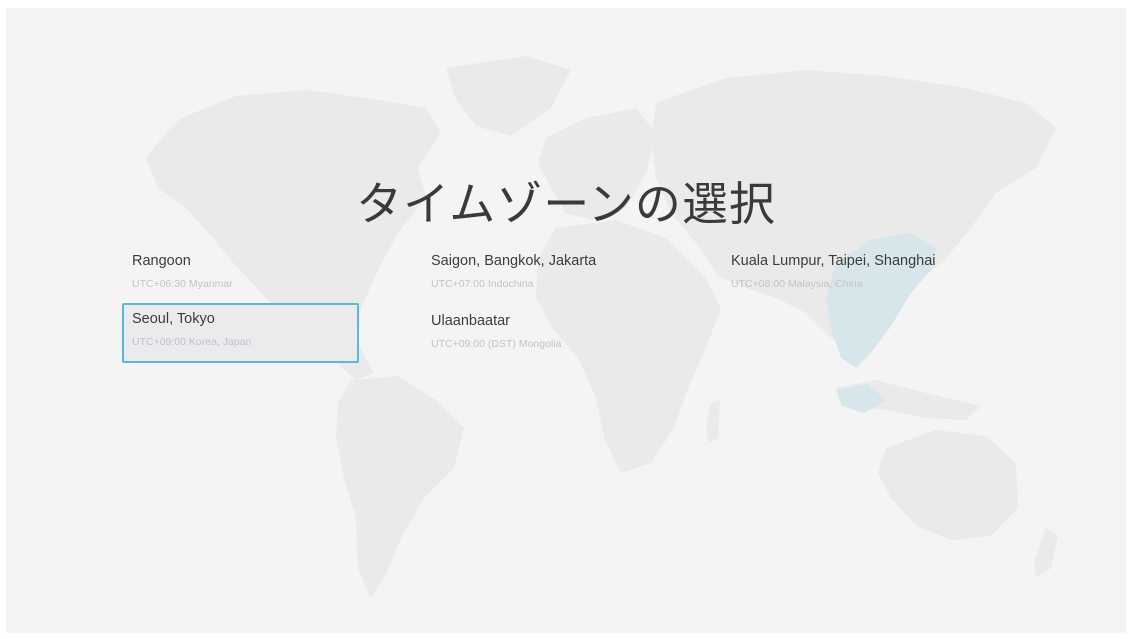  Describe the element at coordinates (948, 485) in the screenshot. I see `australia-shape` at that location.